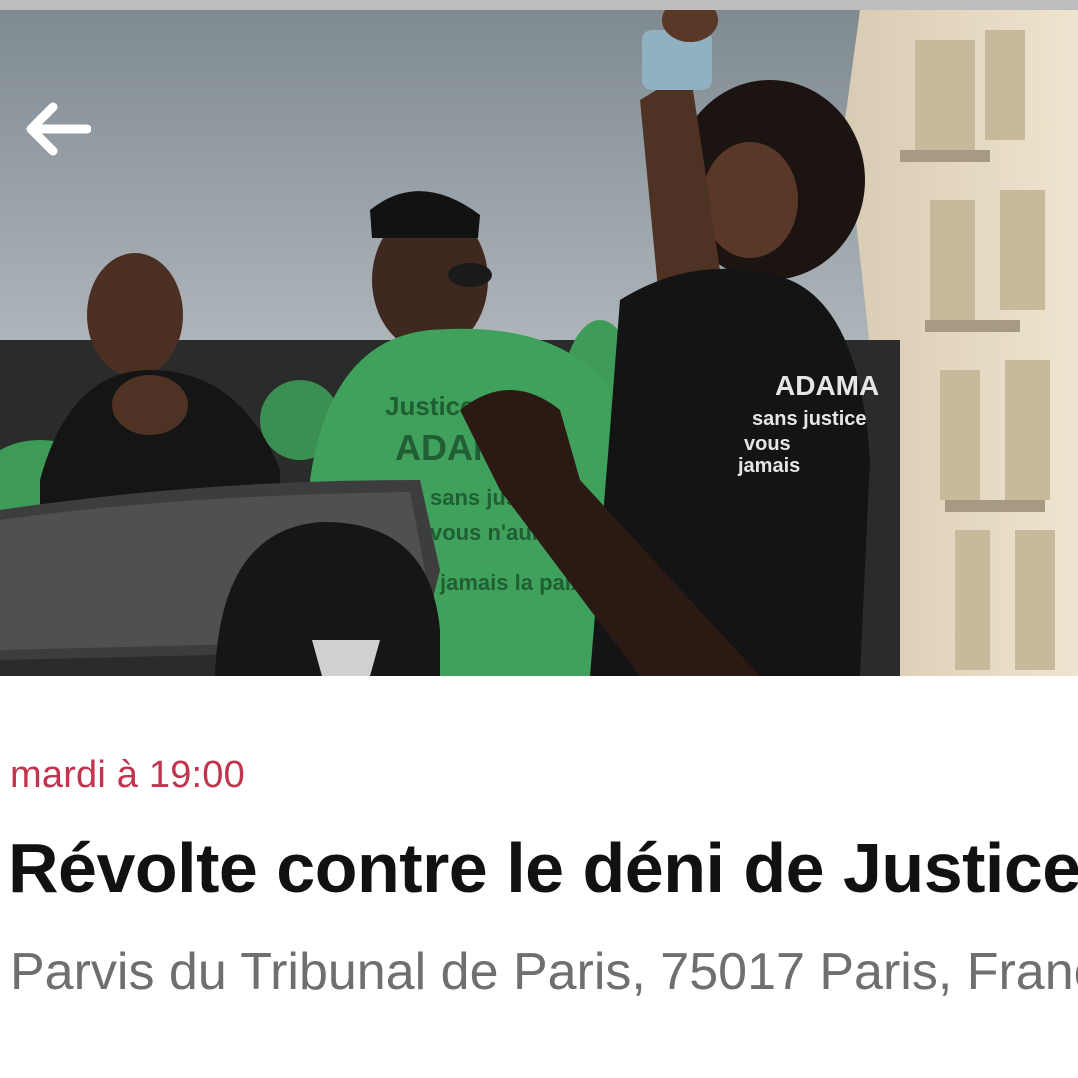 The height and width of the screenshot is (1078, 1078). Describe the element at coordinates (767, 444) in the screenshot. I see `shirt-text: vous` at that location.